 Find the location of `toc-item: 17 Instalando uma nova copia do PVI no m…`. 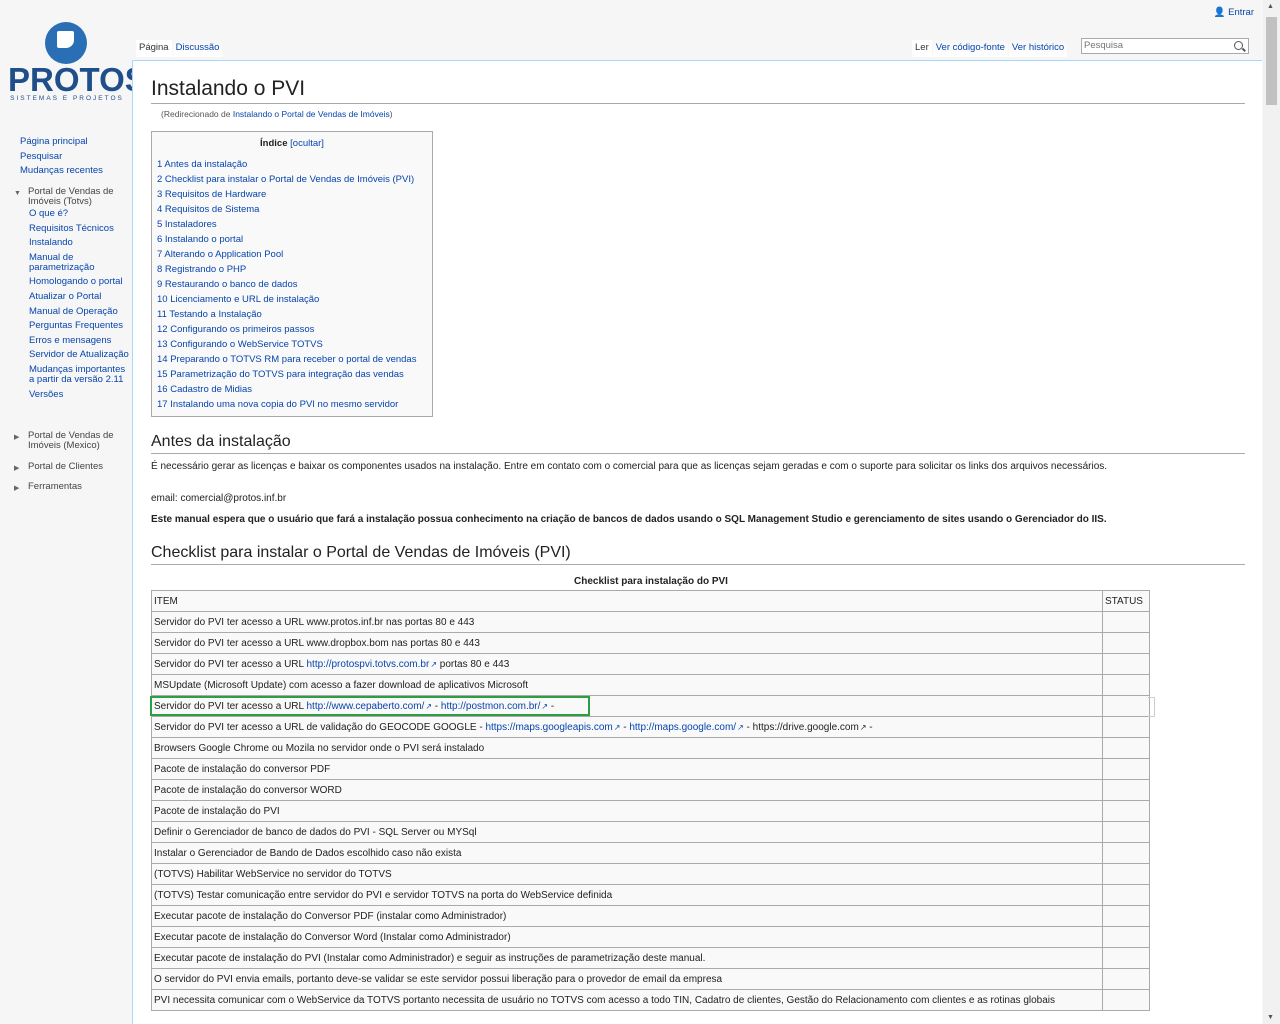

toc-item: 17 Instalando uma nova copia do PVI no m… is located at coordinates (277, 404).